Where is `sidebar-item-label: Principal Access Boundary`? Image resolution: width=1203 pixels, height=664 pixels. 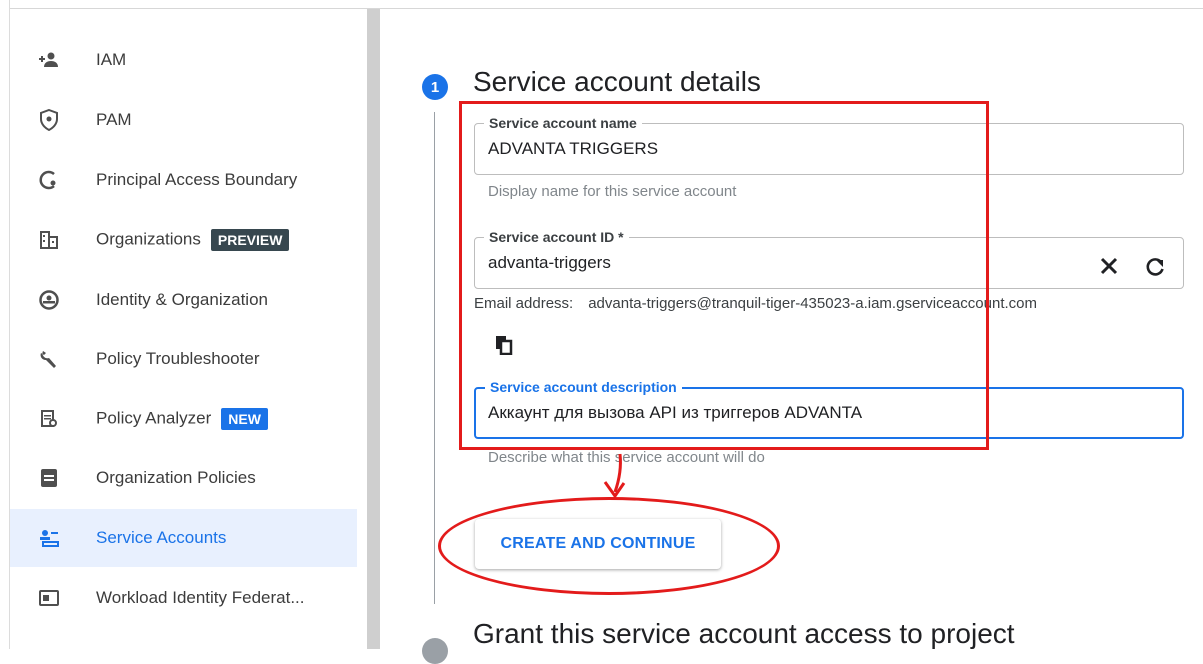 sidebar-item-label: Principal Access Boundary is located at coordinates (197, 179).